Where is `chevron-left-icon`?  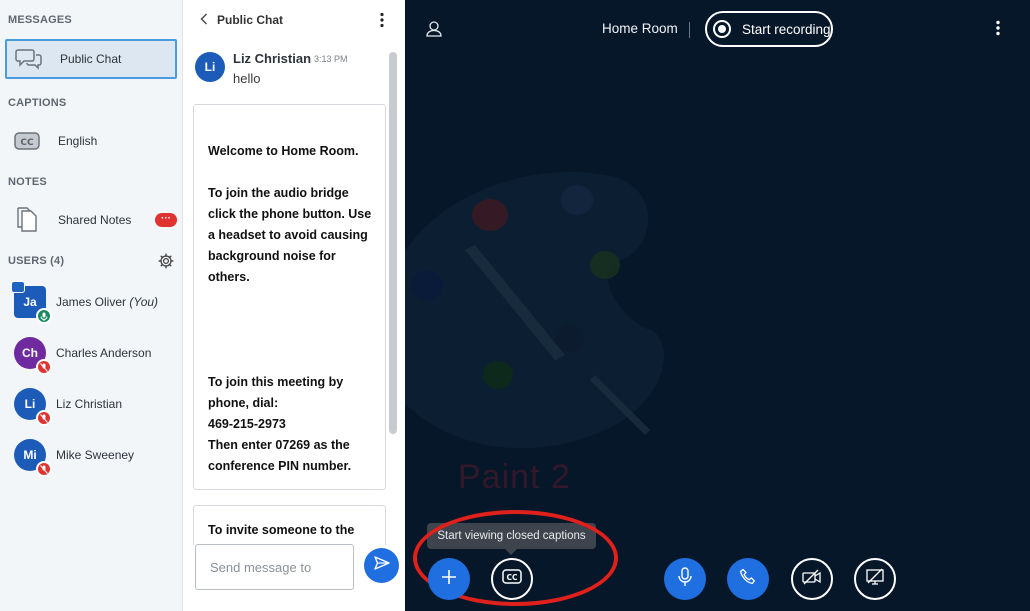
chevron-left-icon is located at coordinates (204, 20).